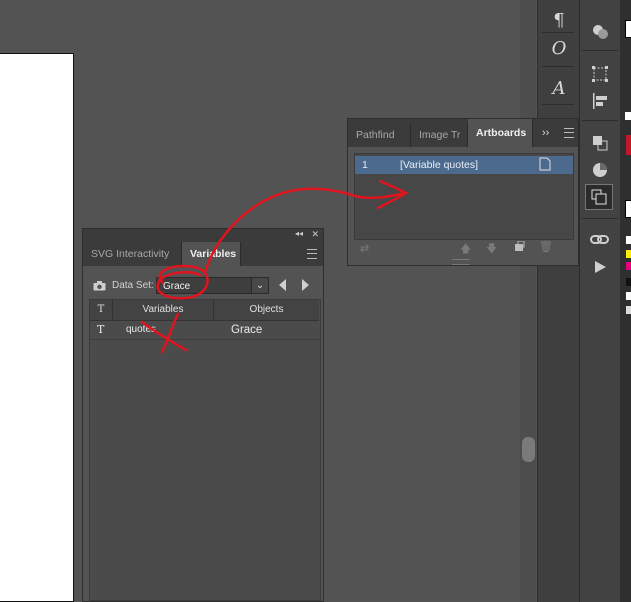 This screenshot has width=631, height=602. Describe the element at coordinates (260, 285) in the screenshot. I see `chevron-down-icon: ⌄` at that location.